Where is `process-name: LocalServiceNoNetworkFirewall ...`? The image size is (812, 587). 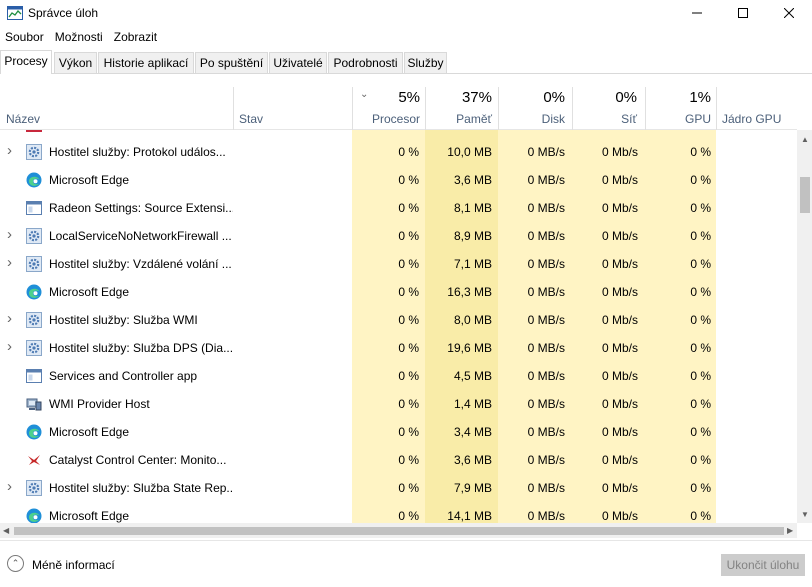 process-name: LocalServiceNoNetworkFirewall ... is located at coordinates (140, 236).